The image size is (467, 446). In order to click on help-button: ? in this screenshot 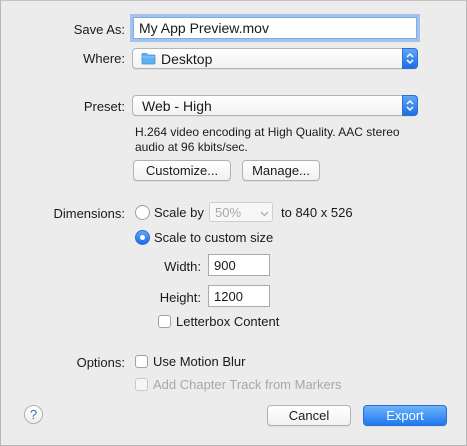, I will do `click(33, 414)`.